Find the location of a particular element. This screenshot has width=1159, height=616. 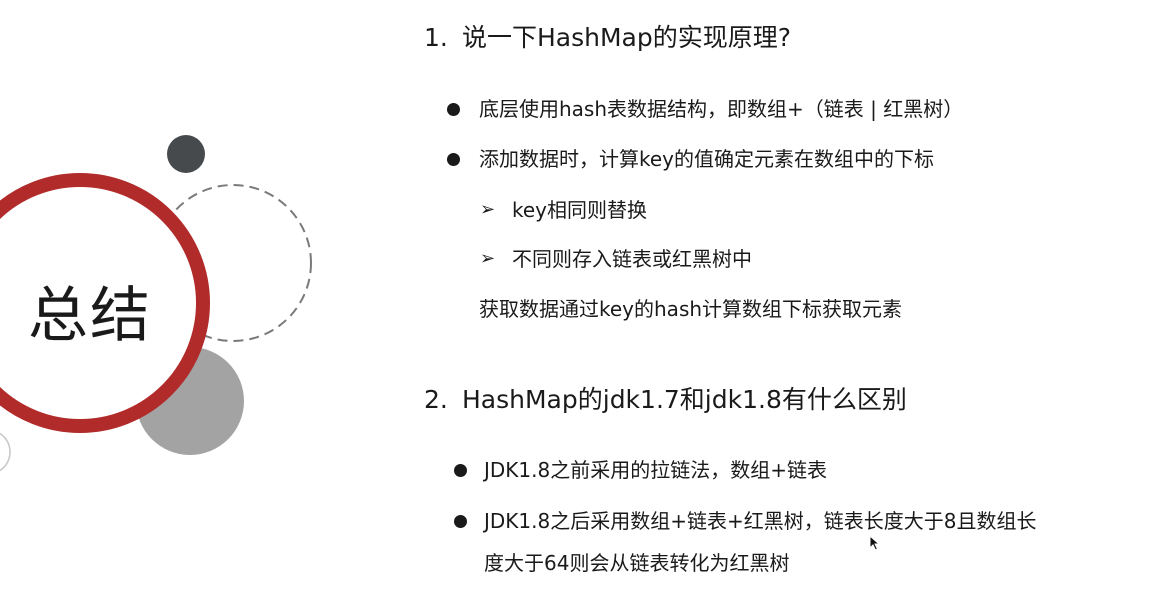

section1-heading: 1. 说一下HashMap的实现原理? is located at coordinates (607, 38).